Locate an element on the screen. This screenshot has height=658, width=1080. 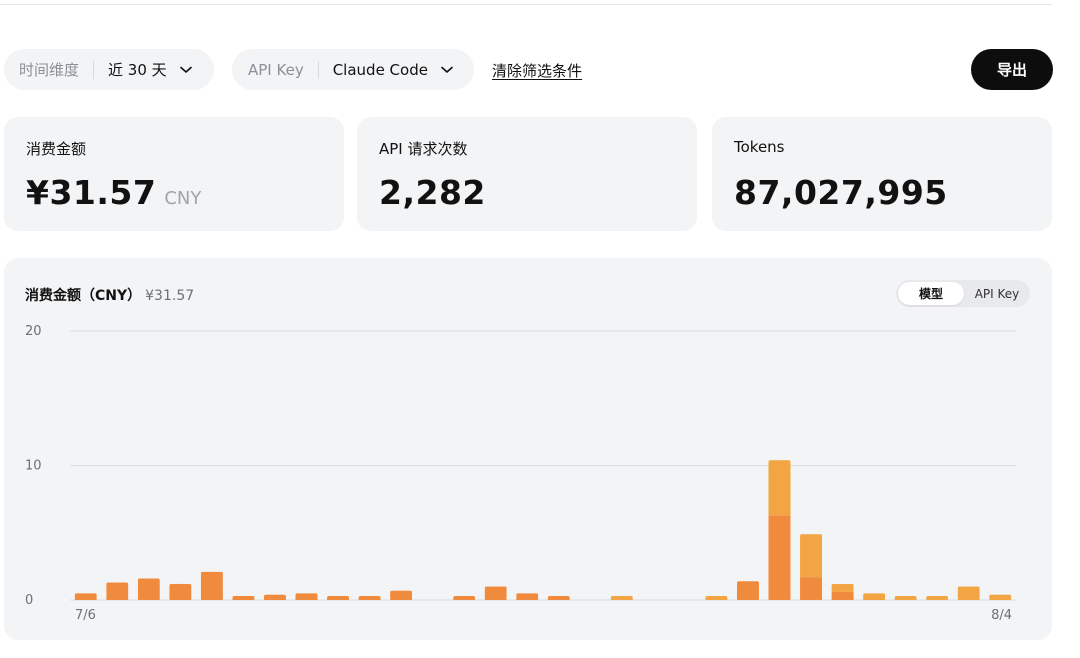
amount-value-row: ¥31.57 CNY is located at coordinates (113, 192).